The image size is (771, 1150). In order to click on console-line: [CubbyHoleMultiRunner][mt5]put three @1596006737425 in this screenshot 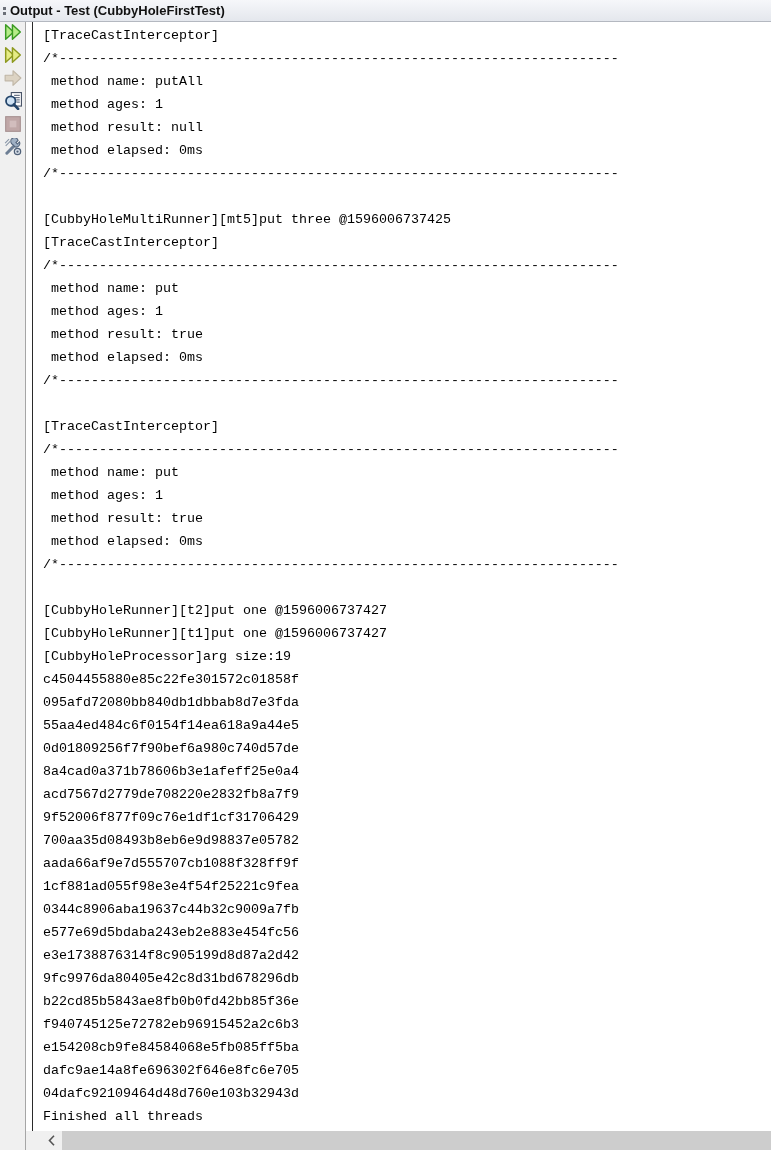, I will do `click(247, 220)`.